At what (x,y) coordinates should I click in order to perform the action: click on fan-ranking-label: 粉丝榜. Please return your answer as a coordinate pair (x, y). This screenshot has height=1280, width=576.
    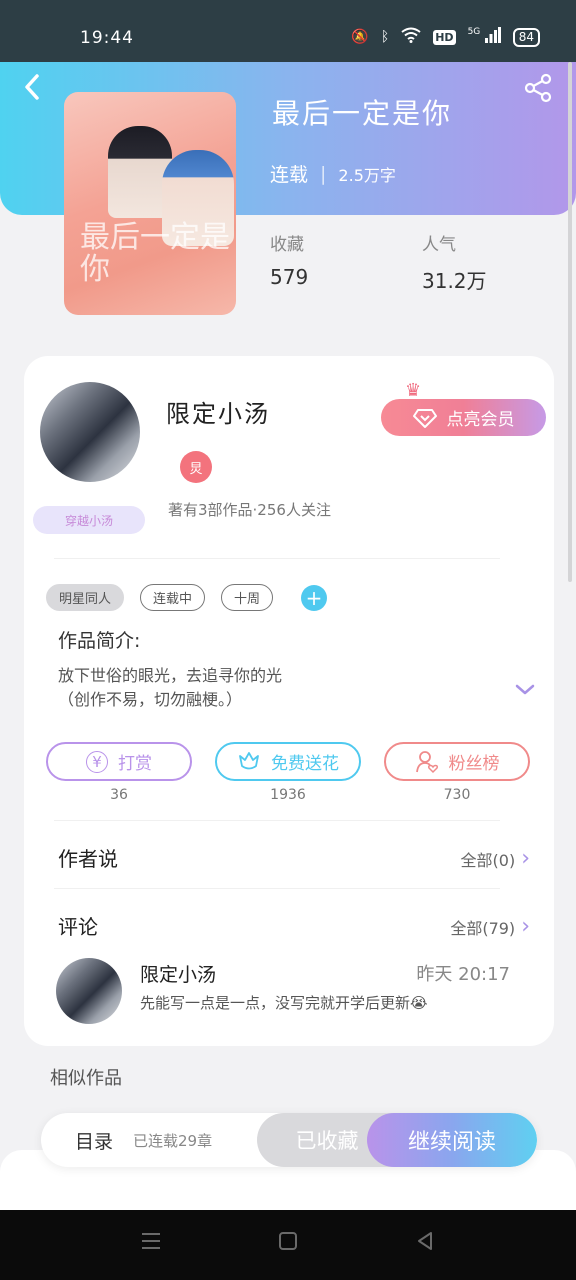
    Looking at the image, I should click on (474, 764).